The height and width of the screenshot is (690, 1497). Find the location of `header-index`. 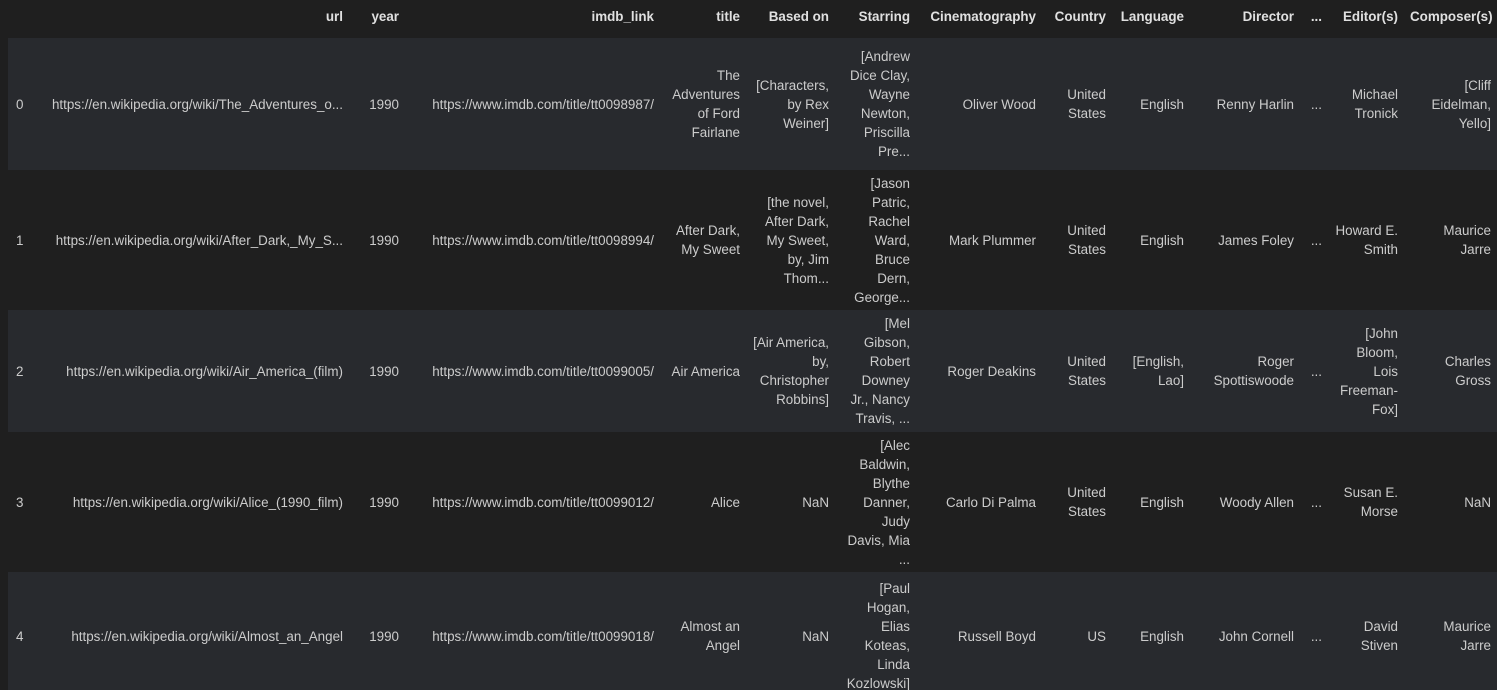

header-index is located at coordinates (20, 19).